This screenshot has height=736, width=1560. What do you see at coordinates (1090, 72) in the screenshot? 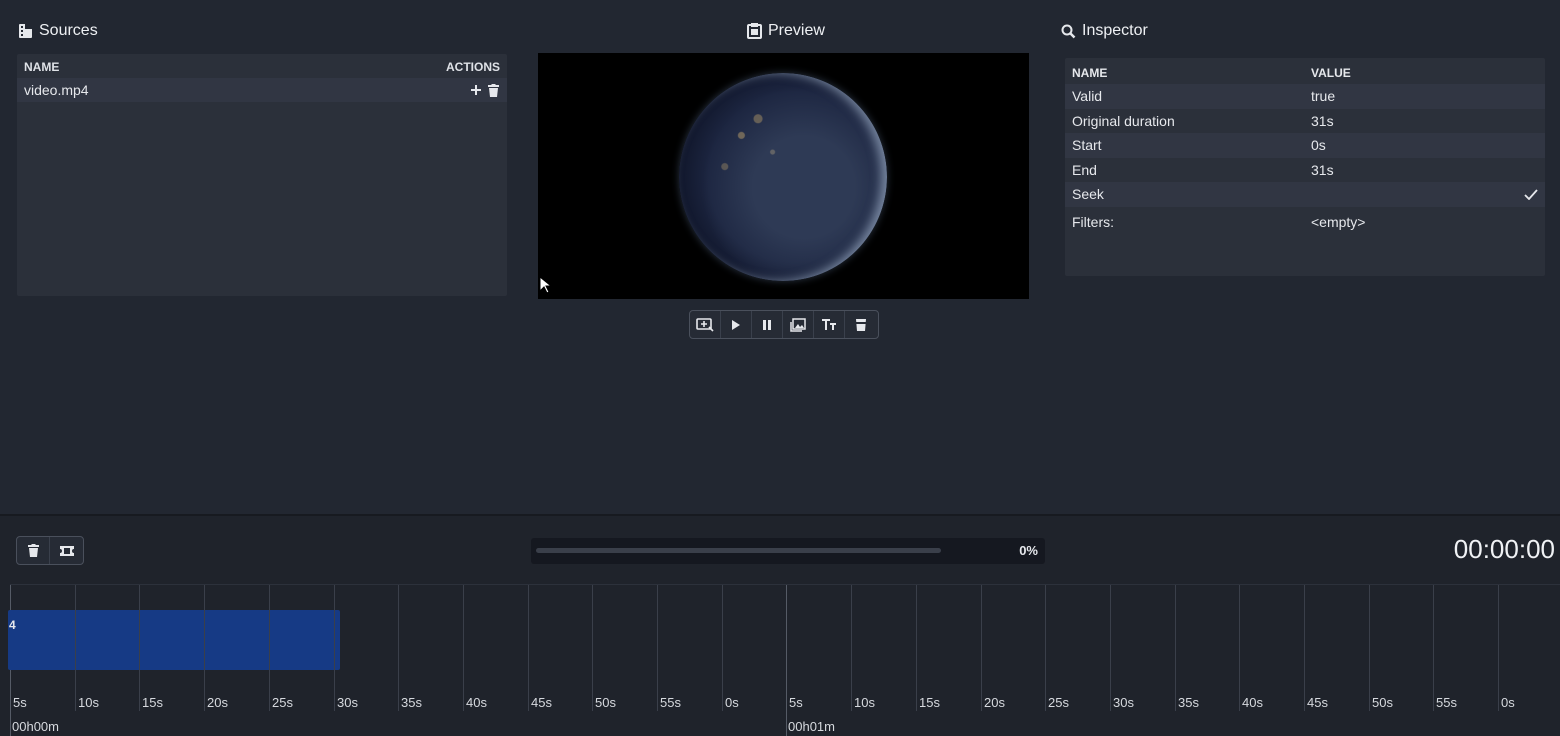
I see `inspector-col-name: NAME` at bounding box center [1090, 72].